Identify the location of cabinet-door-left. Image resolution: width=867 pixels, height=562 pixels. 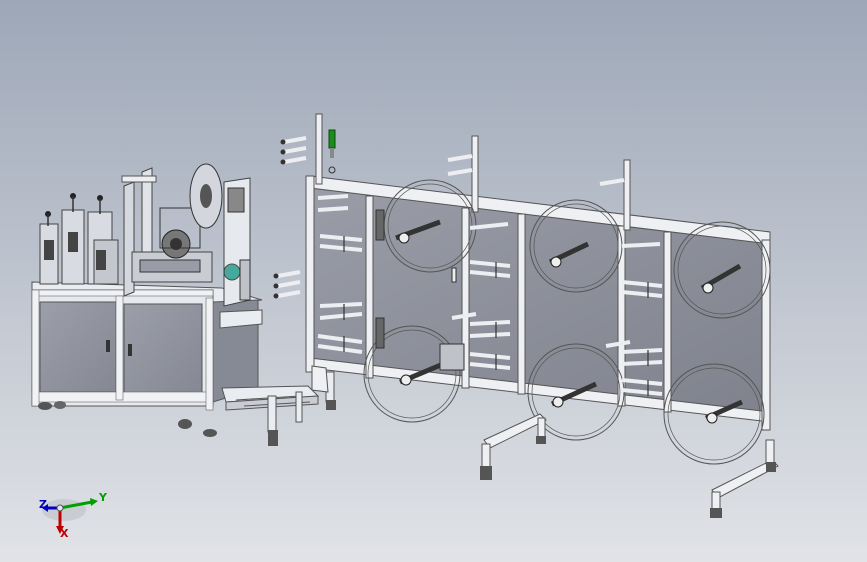
(78, 347).